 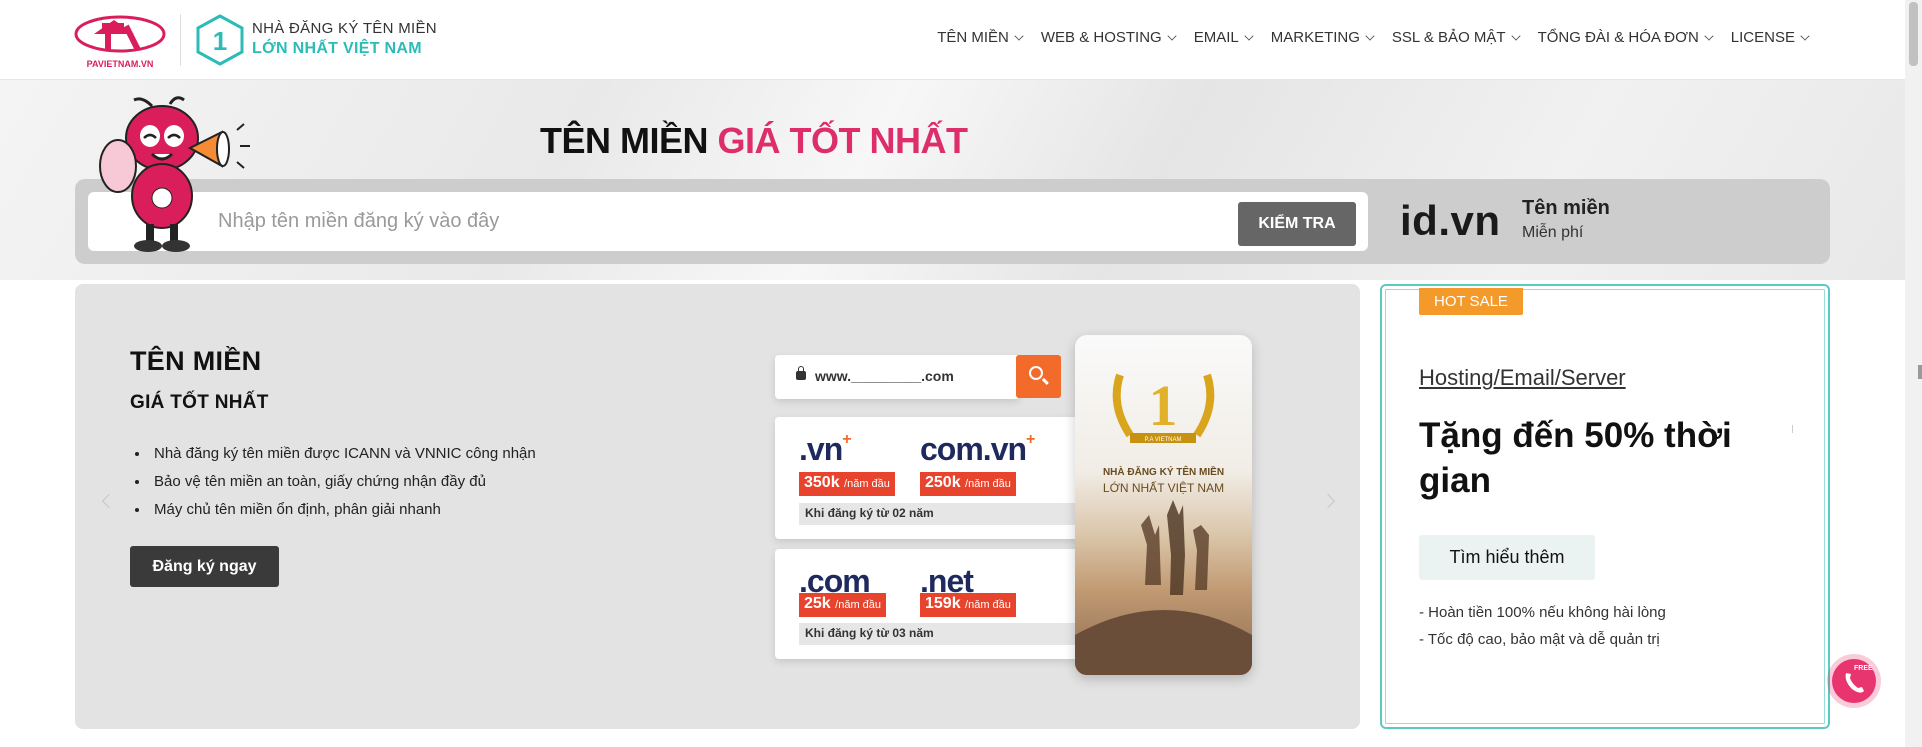 I want to click on free-label: FREE, so click(x=1863, y=668).